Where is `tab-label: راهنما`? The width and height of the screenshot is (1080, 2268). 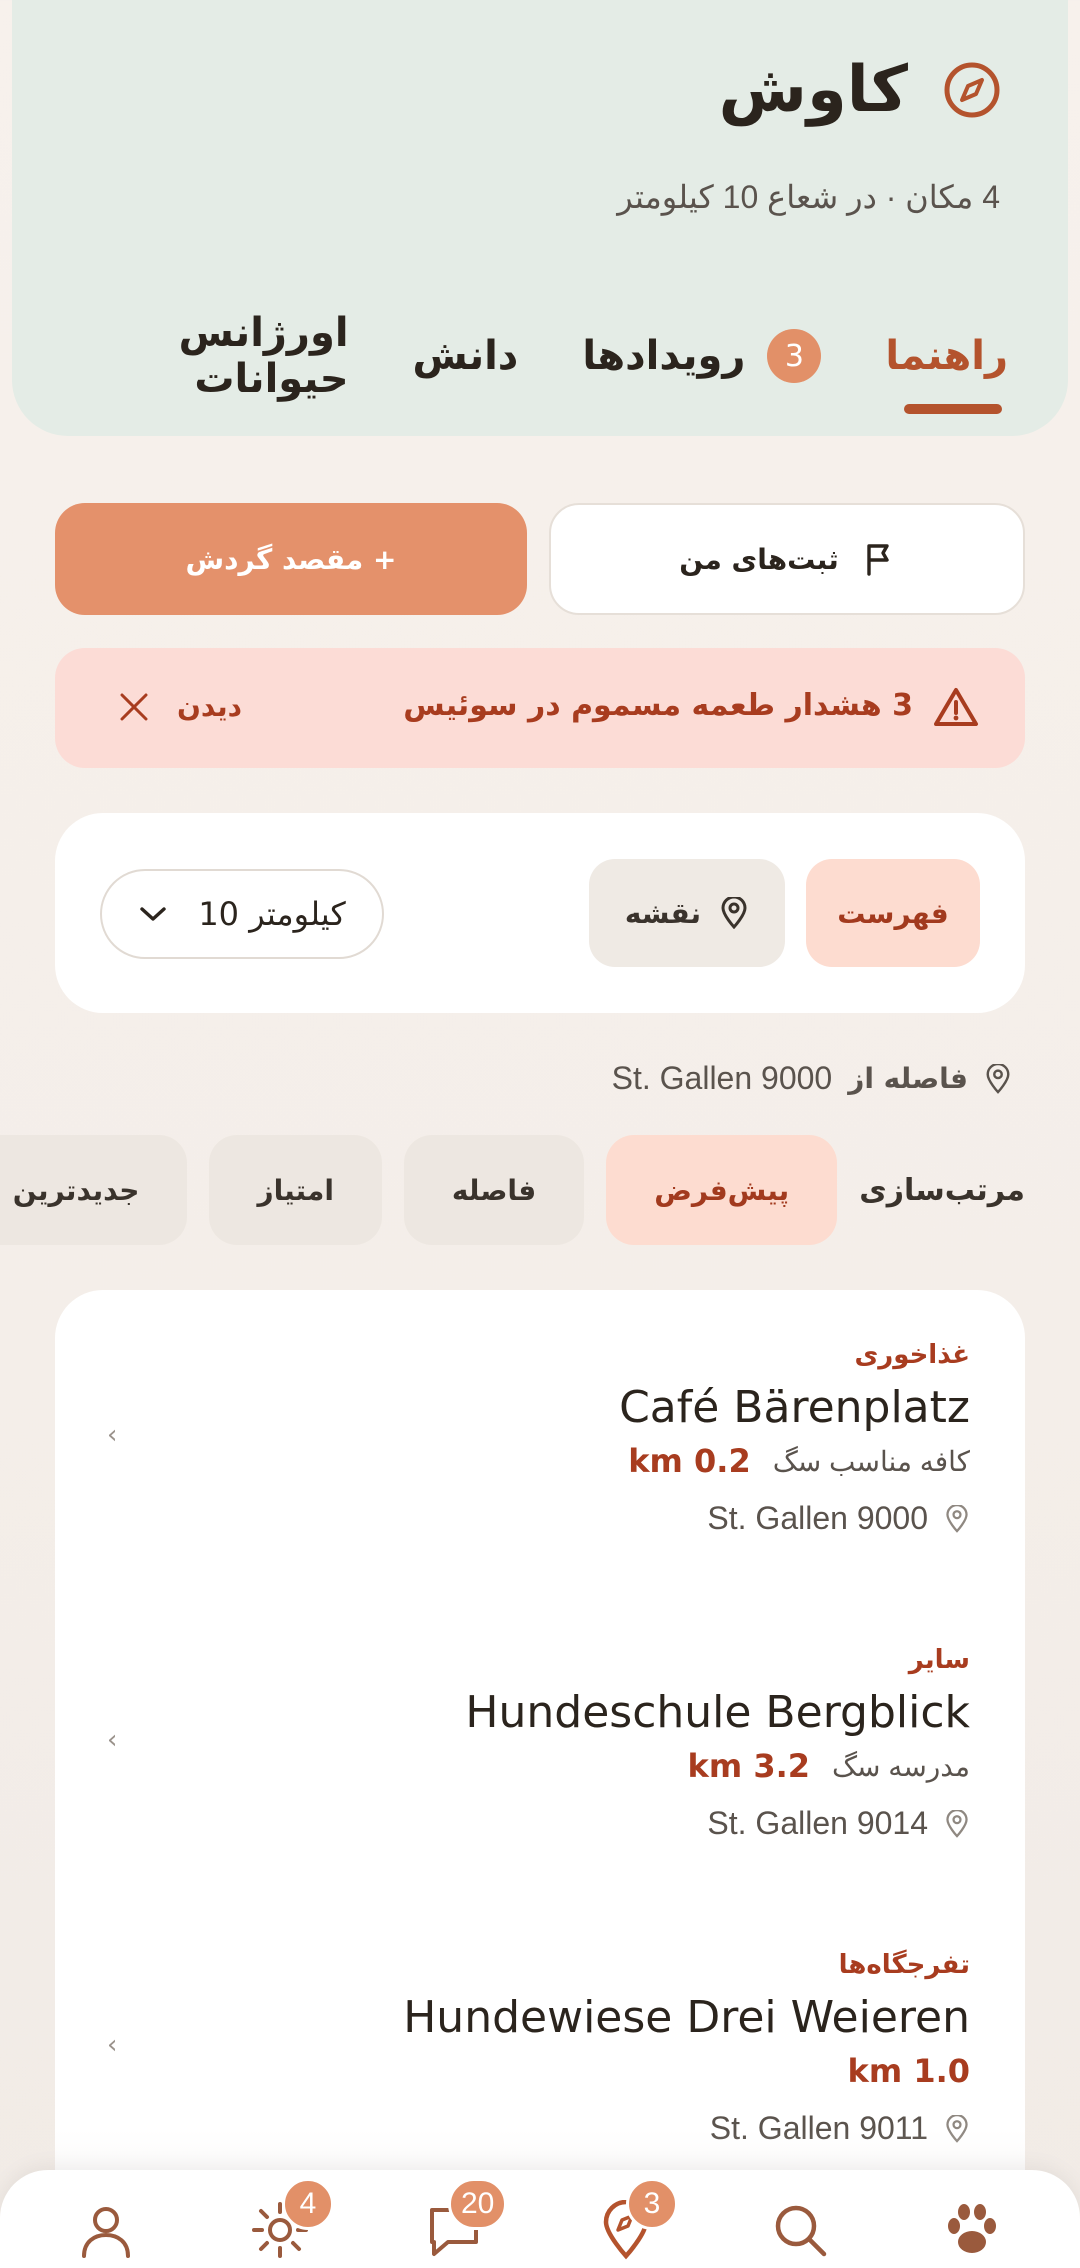 tab-label: راهنما is located at coordinates (946, 356).